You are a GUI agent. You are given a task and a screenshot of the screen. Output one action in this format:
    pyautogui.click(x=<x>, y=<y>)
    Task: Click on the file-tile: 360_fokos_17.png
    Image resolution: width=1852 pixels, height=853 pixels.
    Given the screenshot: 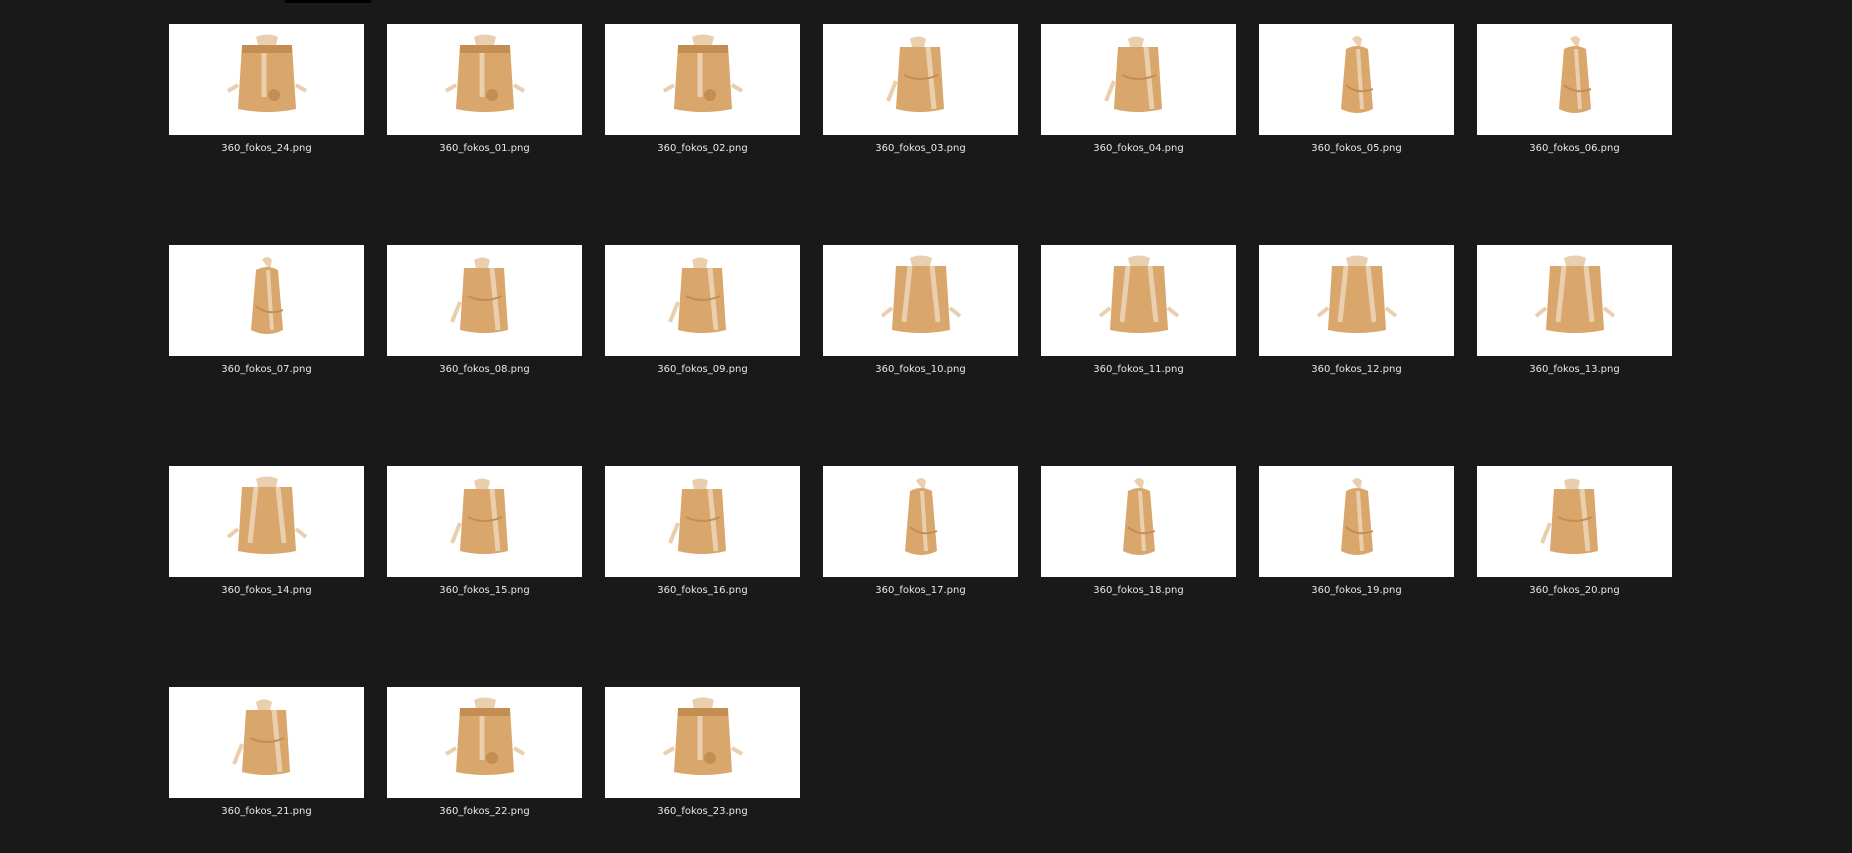 What is the action you would take?
    pyautogui.click(x=920, y=531)
    